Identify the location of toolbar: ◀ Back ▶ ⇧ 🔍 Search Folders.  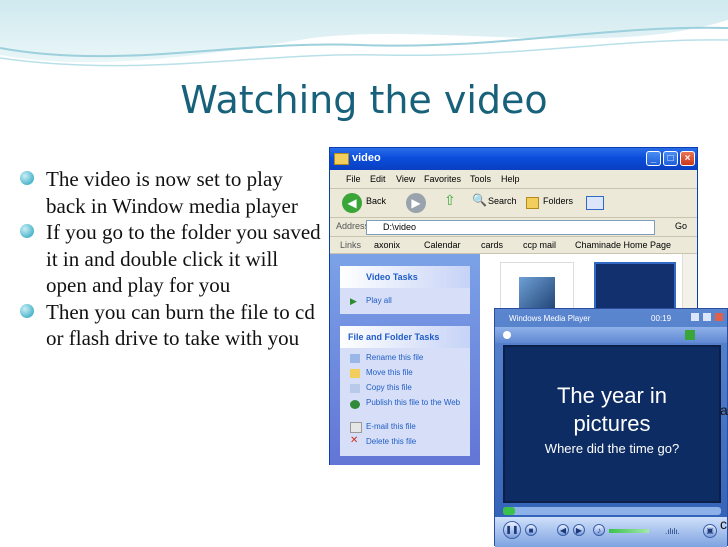
(513, 203).